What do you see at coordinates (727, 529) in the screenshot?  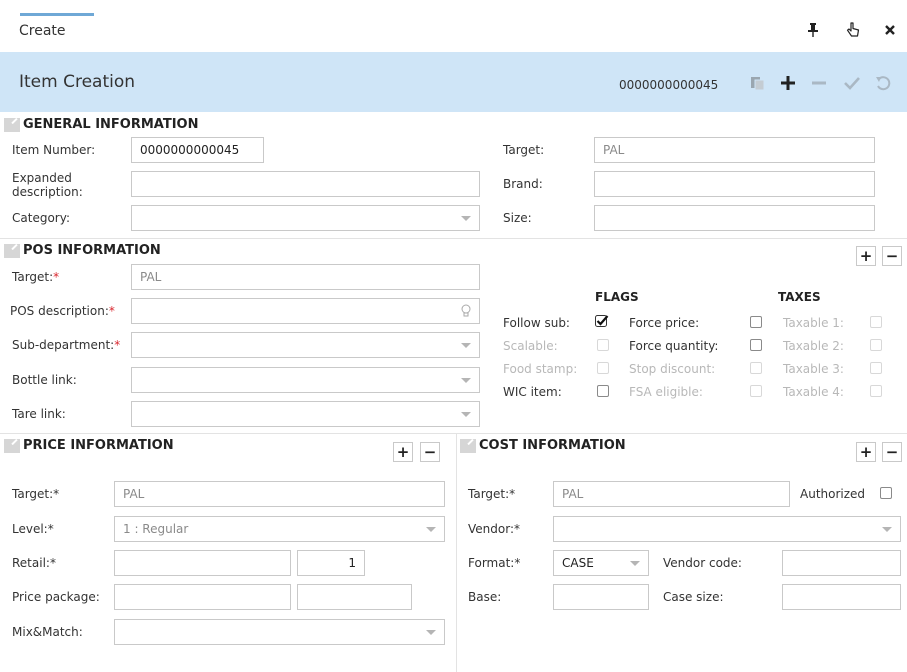 I see `vendor-select` at bounding box center [727, 529].